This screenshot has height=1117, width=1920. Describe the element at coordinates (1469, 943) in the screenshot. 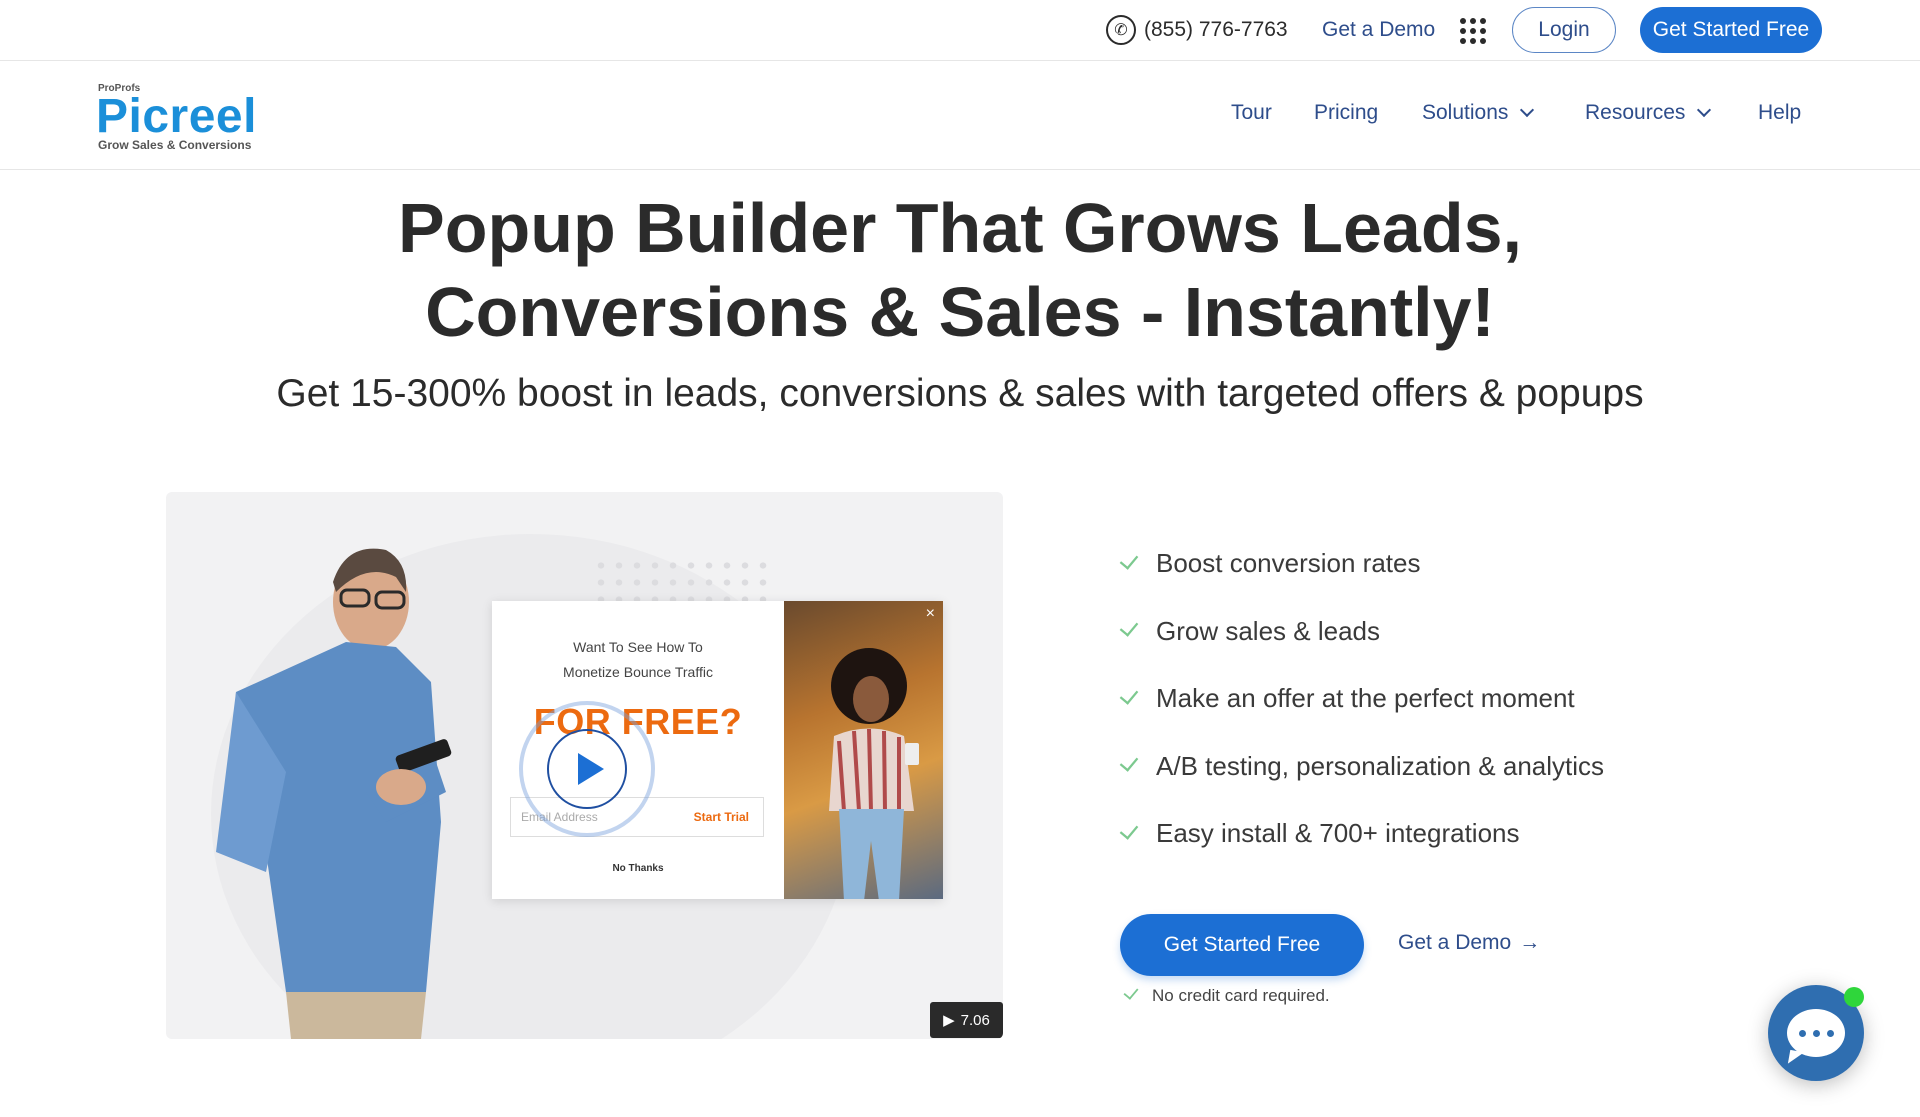

I see `get-a-demo-link: Get a Demo →` at that location.